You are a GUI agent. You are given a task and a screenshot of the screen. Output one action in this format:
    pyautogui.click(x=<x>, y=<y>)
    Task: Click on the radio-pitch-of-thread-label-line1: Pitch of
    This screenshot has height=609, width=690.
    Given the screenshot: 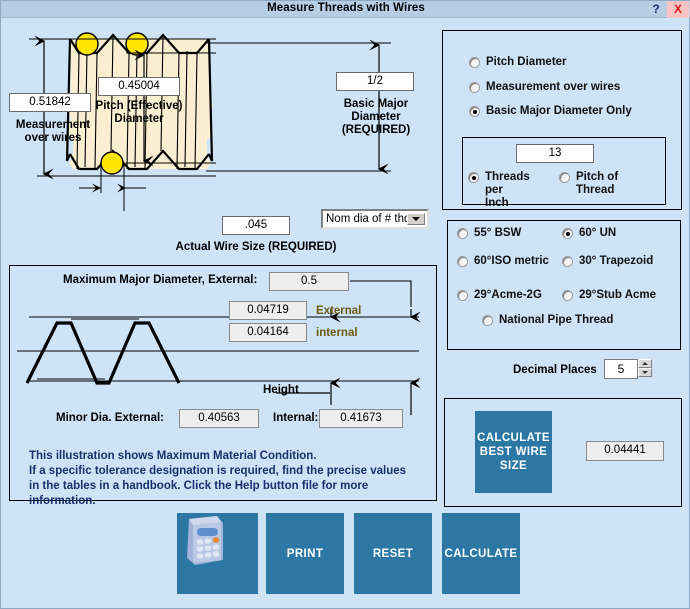 What is the action you would take?
    pyautogui.click(x=597, y=177)
    